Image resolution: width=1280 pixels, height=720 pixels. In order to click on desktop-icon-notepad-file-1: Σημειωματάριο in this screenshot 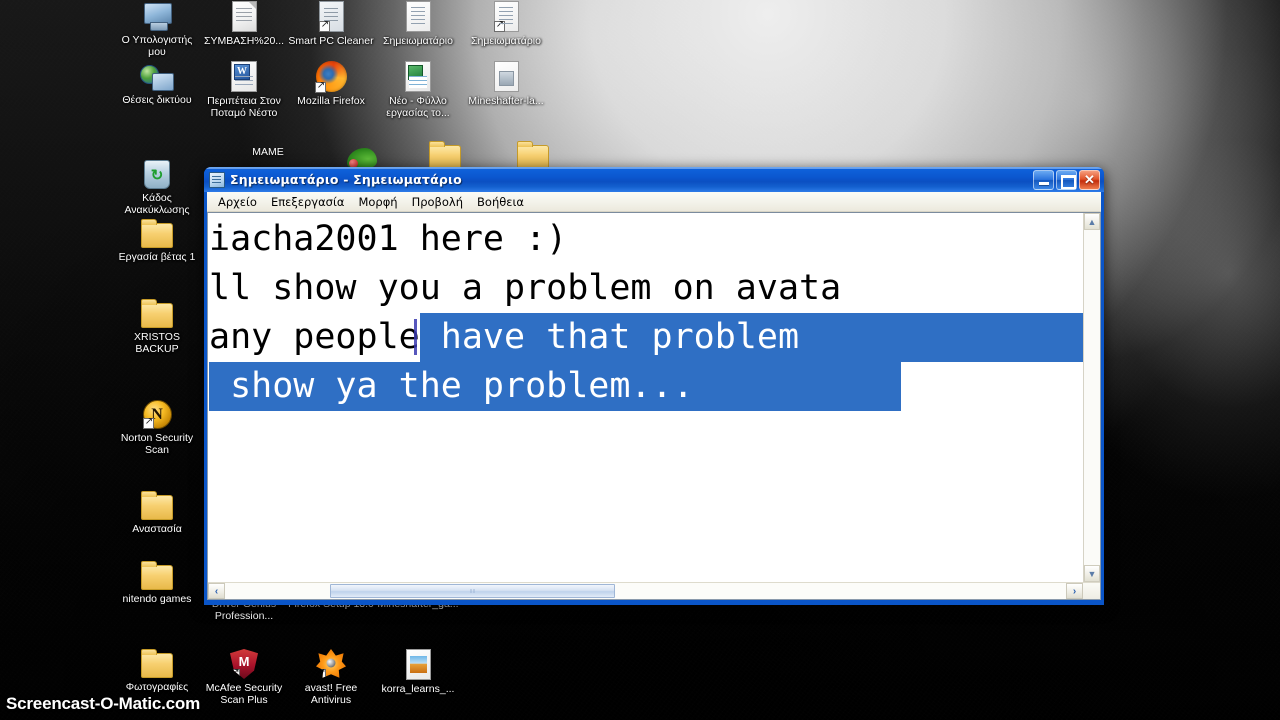, I will do `click(418, 23)`.